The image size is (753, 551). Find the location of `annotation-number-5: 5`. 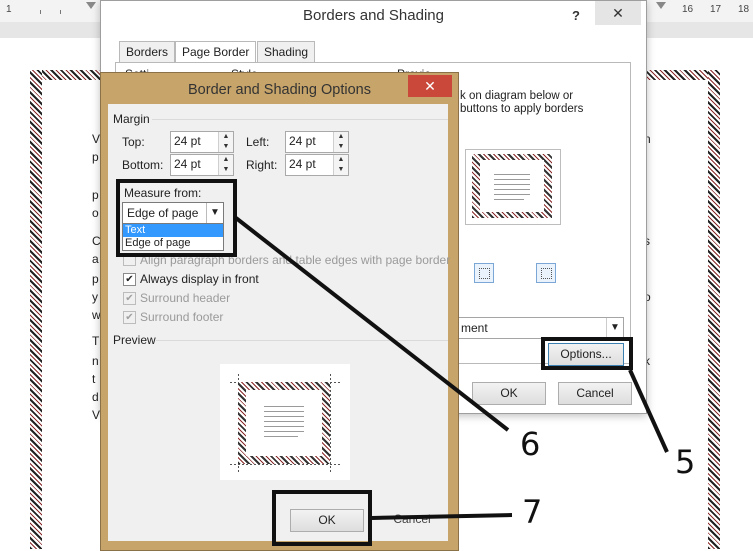

annotation-number-5: 5 is located at coordinates (685, 462).